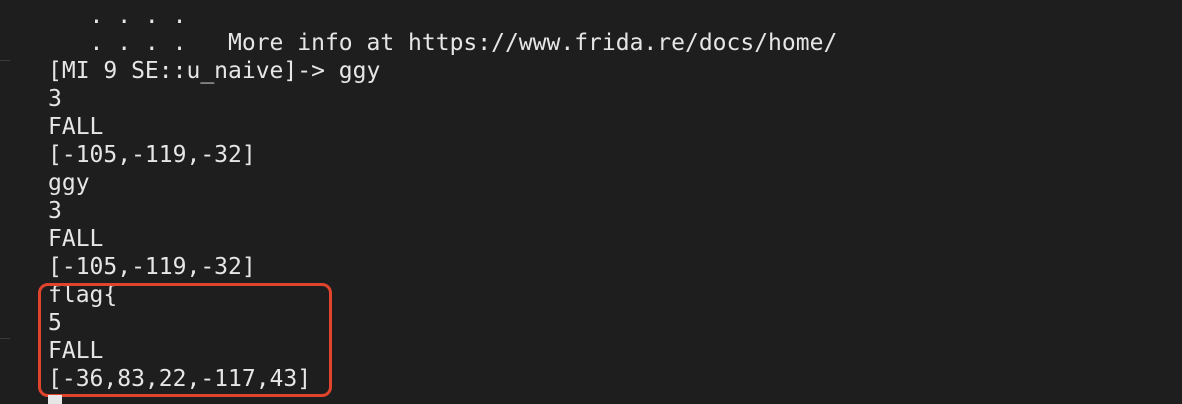 This screenshot has width=1182, height=404. I want to click on output-line: ggy, so click(69, 183).